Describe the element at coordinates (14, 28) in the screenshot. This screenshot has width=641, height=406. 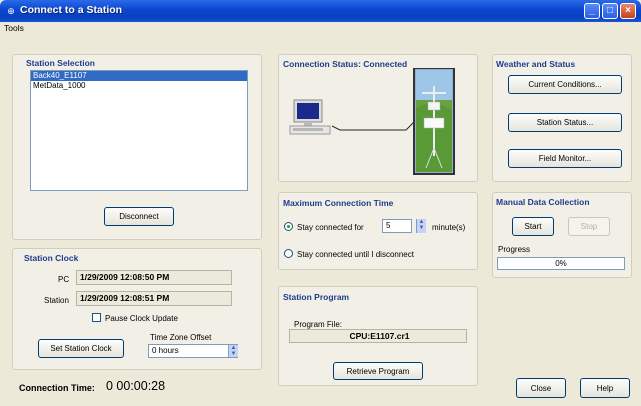
I see `menu-tools: Tools` at that location.